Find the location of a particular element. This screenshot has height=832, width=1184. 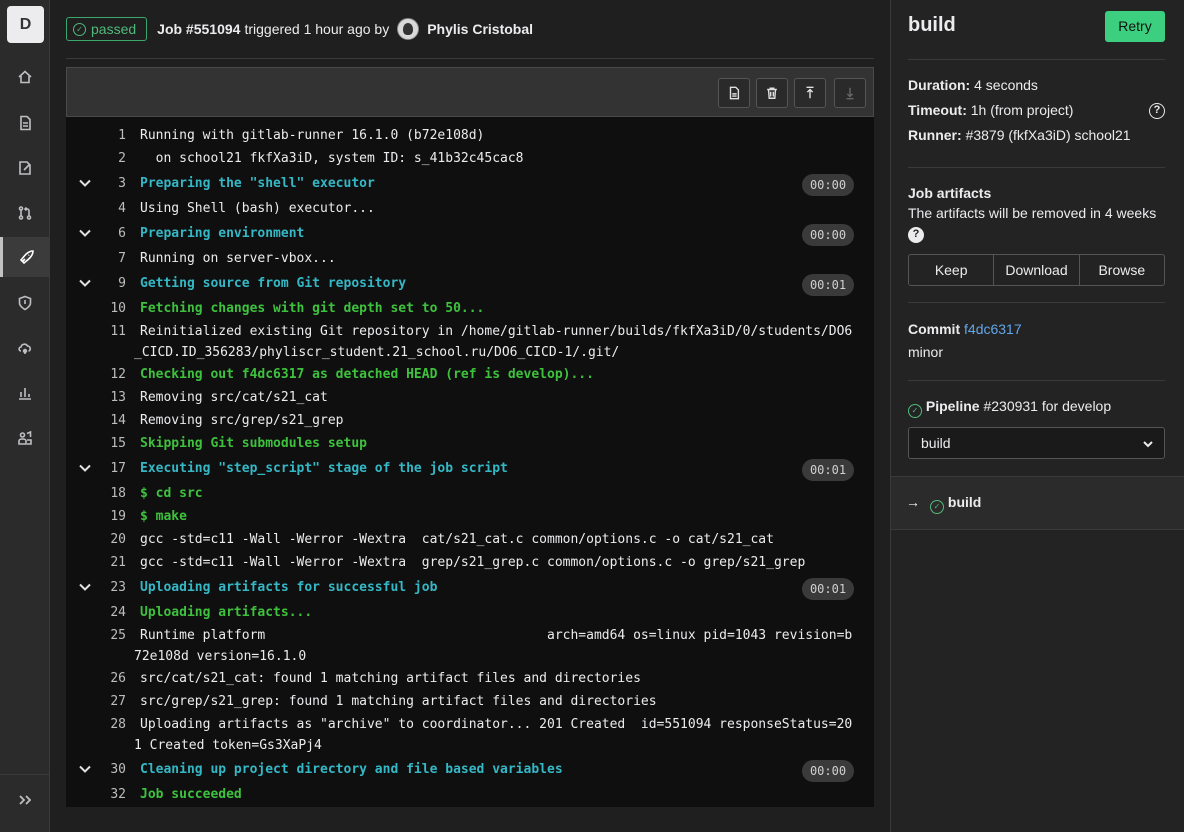

line-number: 10 is located at coordinates (111, 308).